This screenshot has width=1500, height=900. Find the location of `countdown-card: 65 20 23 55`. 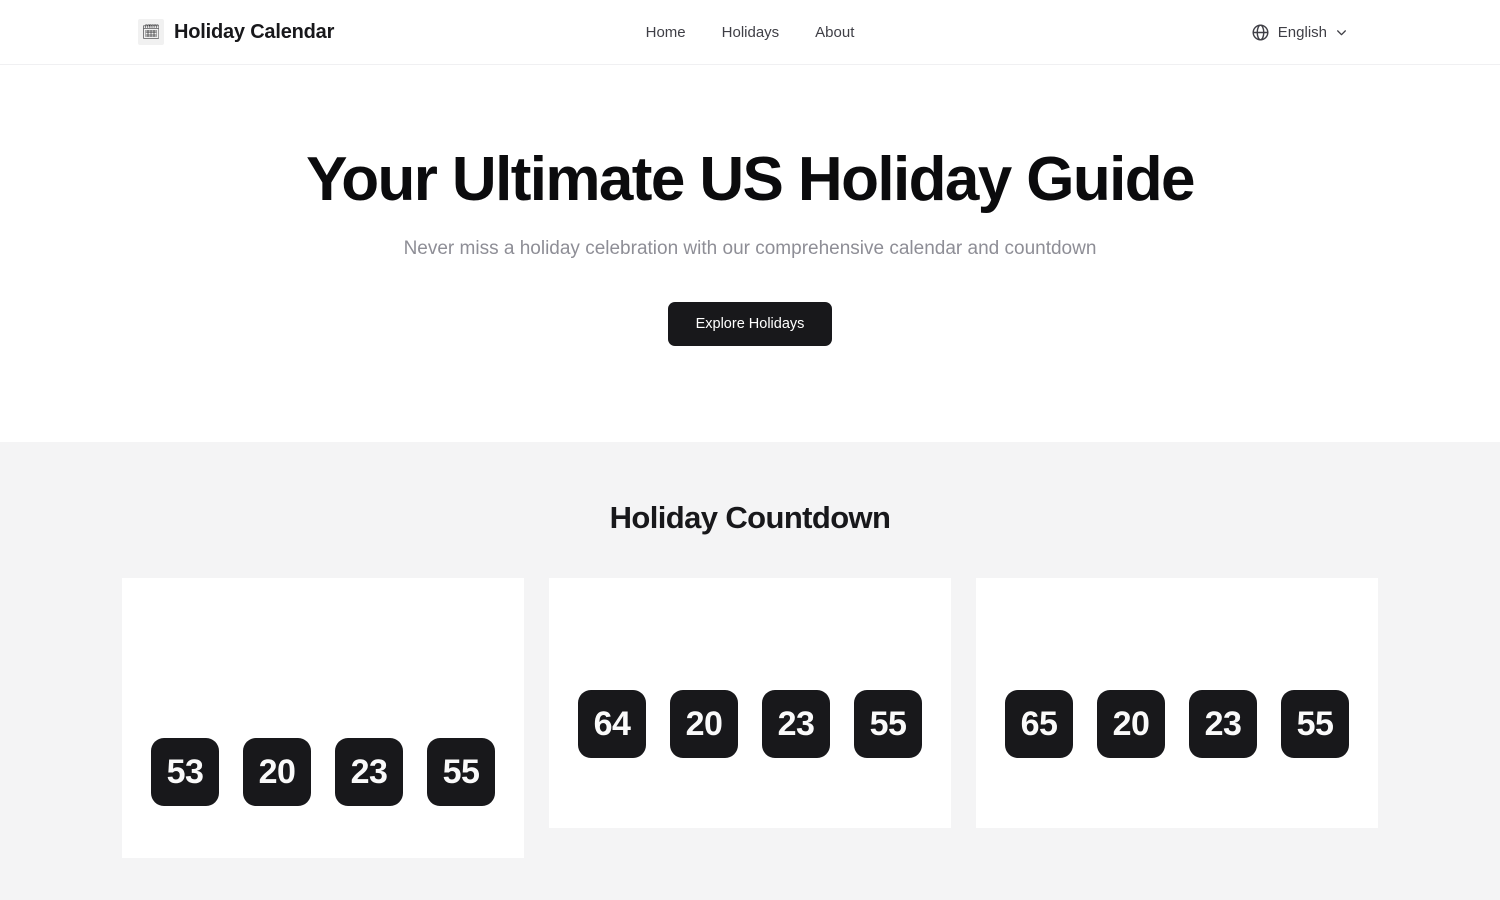

countdown-card: 65 20 23 55 is located at coordinates (1177, 703).